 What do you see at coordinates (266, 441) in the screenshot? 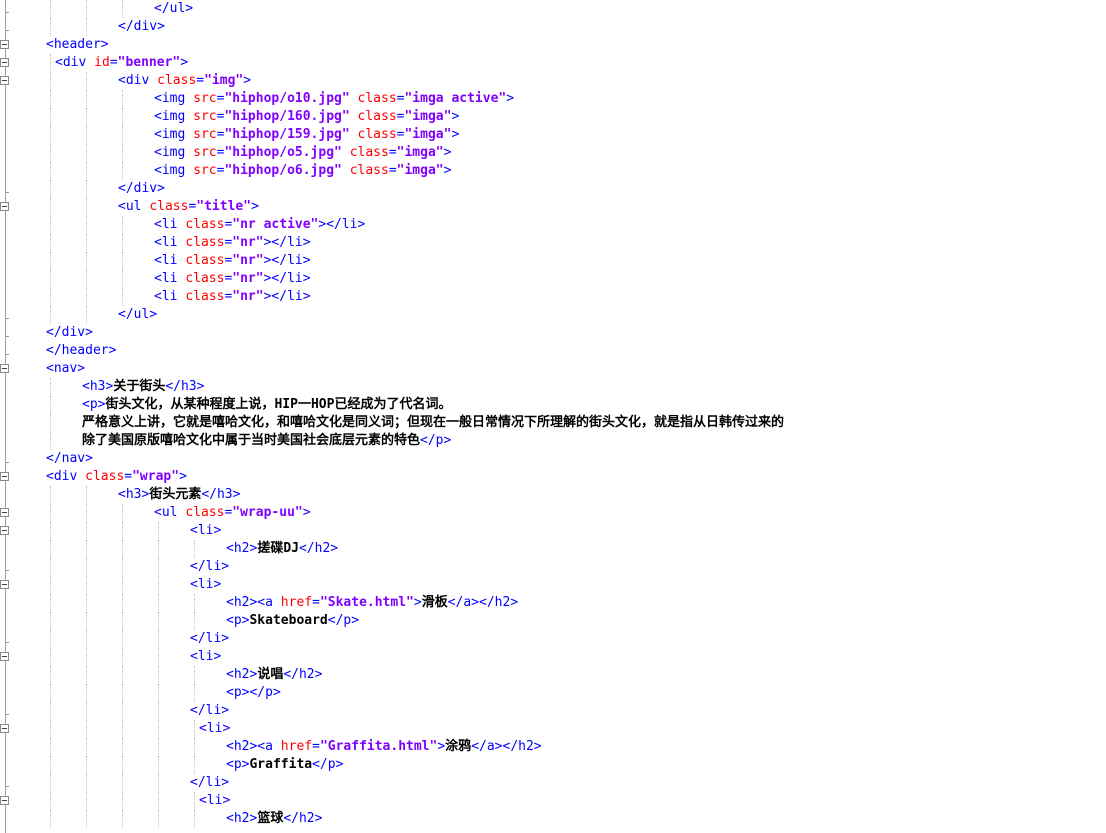
I see `code-line: 除了美国原版嘻哈文化中属于当时美国社会底层元素的特色</p>` at bounding box center [266, 441].